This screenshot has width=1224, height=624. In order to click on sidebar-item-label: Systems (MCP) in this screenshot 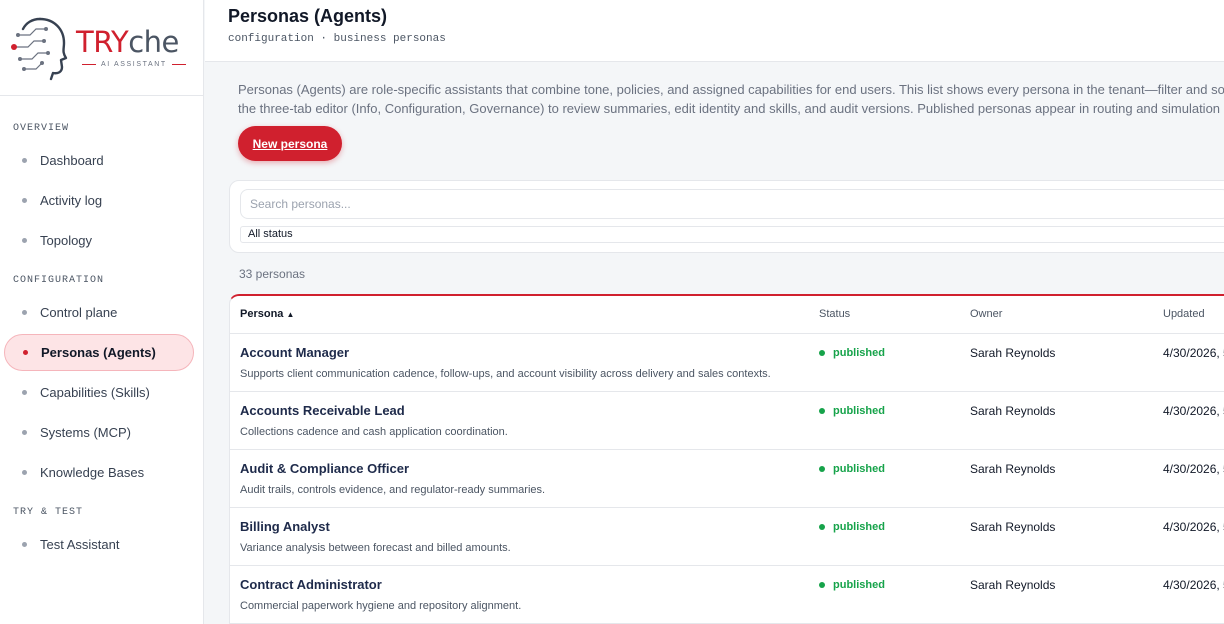, I will do `click(85, 432)`.